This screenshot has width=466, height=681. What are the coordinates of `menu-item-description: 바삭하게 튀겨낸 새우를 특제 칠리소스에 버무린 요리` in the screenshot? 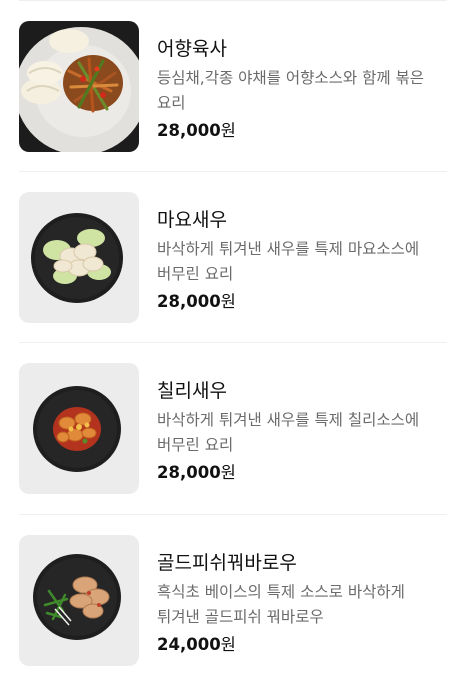 It's located at (288, 432).